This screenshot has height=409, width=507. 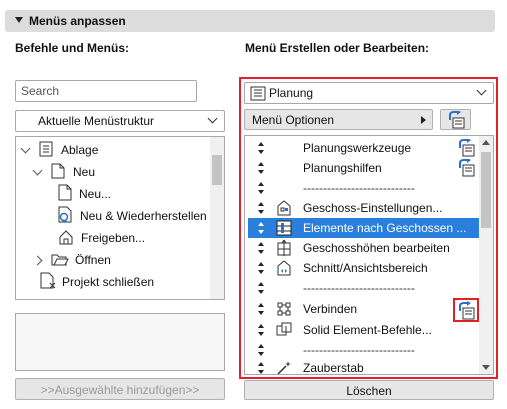 I want to click on menu-item-planungshilfen: Planungshilfen, so click(x=364, y=168).